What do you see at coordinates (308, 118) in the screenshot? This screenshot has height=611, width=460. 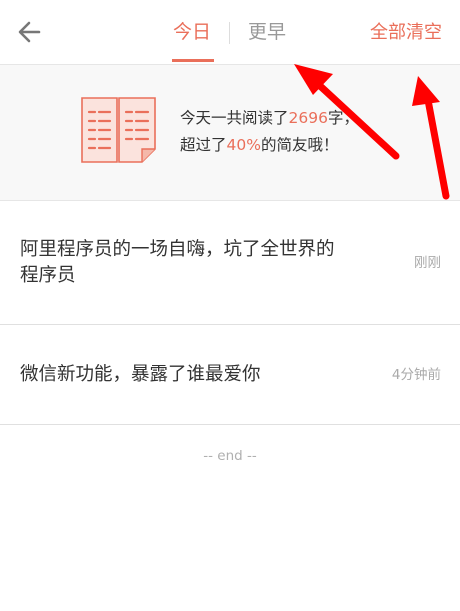 I see `words-read-count: 2696` at bounding box center [308, 118].